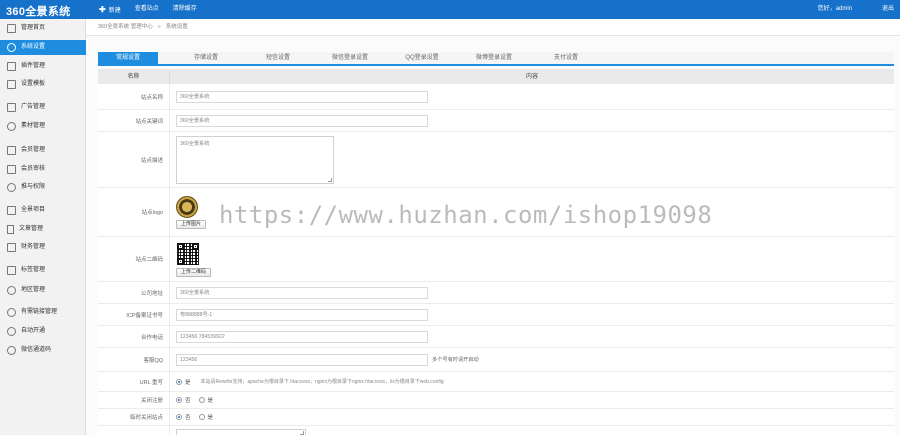  Describe the element at coordinates (255, 159) in the screenshot. I see `site-desc-textarea: 360全景系统` at that location.